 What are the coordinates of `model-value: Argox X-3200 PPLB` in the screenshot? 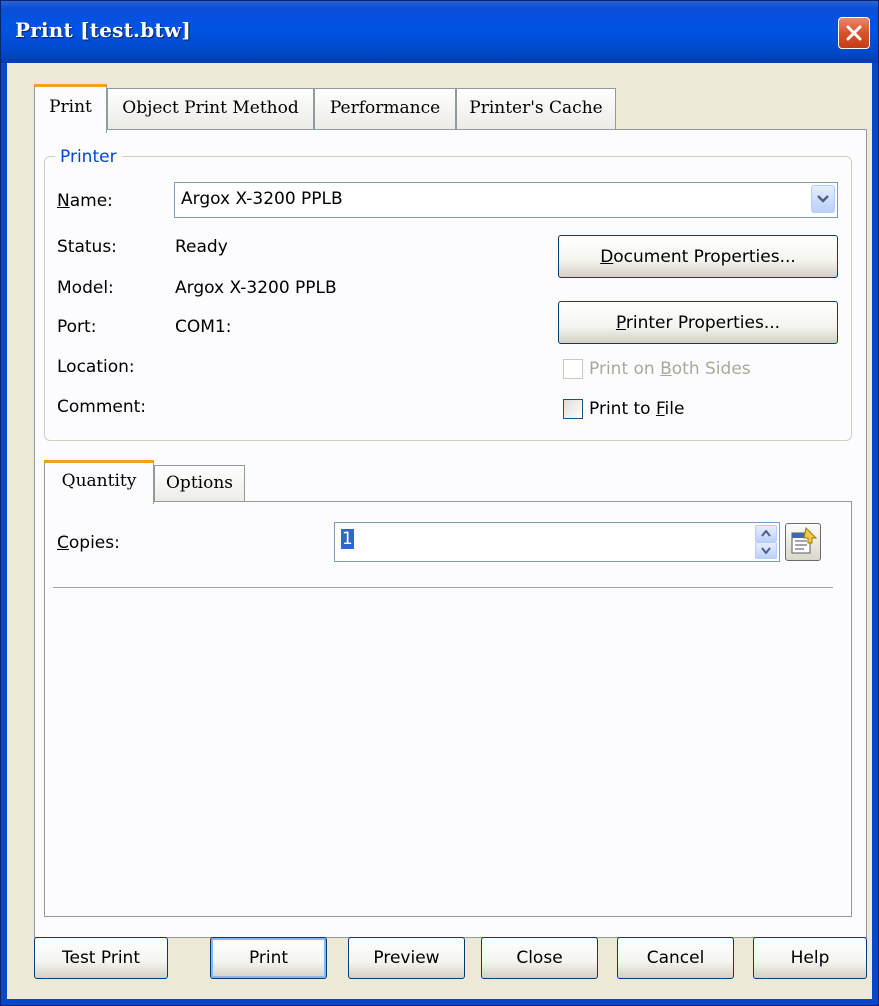 It's located at (256, 288).